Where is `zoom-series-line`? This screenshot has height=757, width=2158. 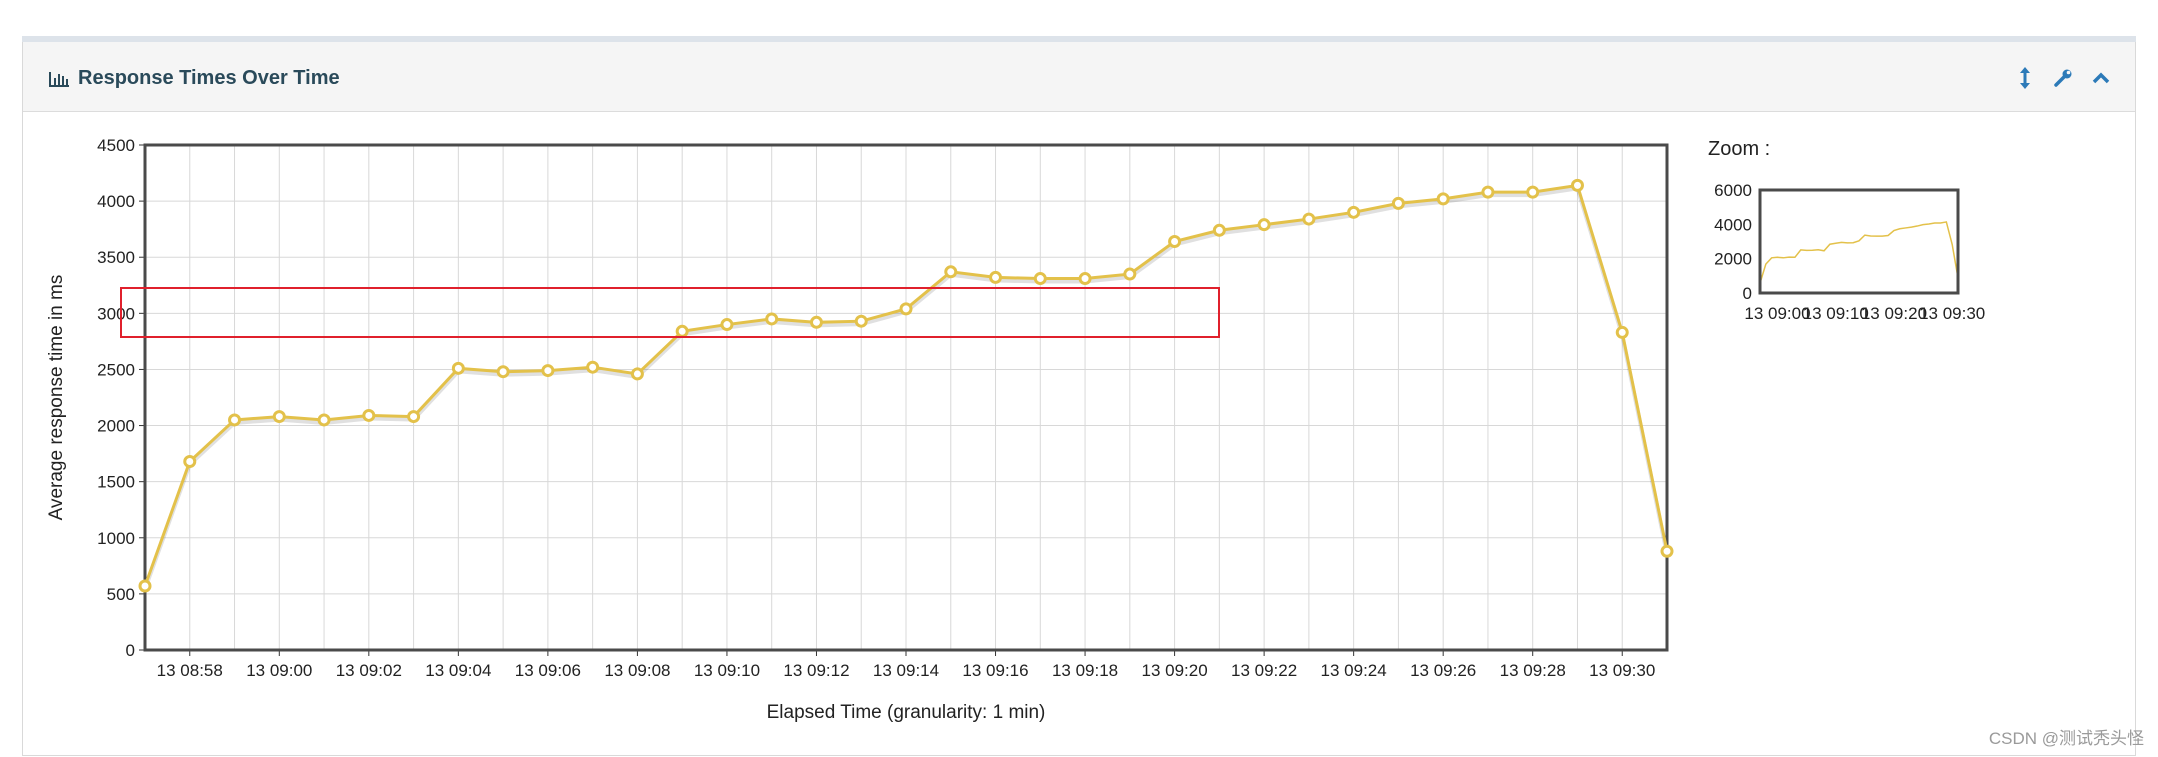 zoom-series-line is located at coordinates (1859, 252).